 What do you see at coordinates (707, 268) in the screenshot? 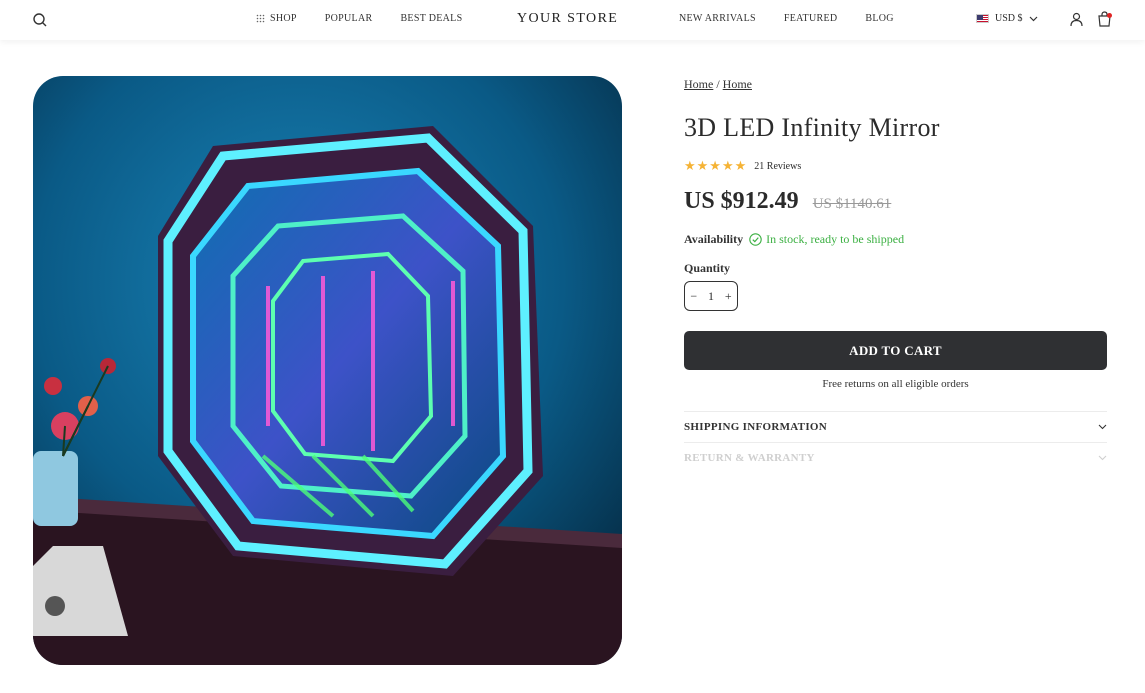
I see `quantity-label: Quantity` at bounding box center [707, 268].